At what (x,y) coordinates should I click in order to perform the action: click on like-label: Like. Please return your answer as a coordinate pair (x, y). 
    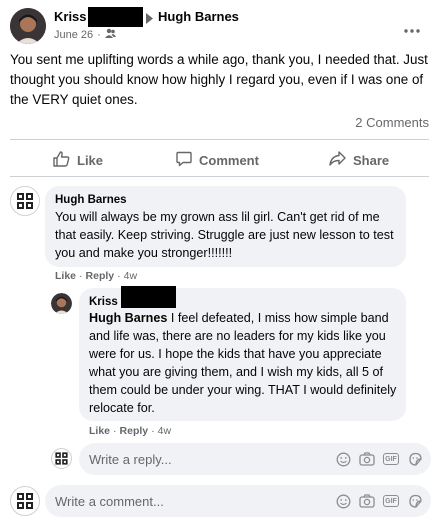
    Looking at the image, I should click on (90, 160).